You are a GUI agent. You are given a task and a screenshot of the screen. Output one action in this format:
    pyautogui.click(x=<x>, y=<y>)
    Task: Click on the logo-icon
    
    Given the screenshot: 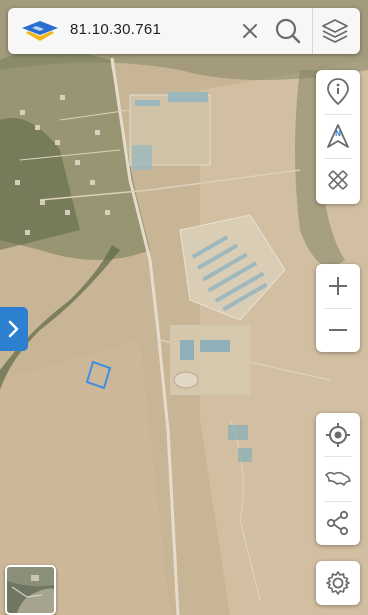 What is the action you would take?
    pyautogui.click(x=40, y=31)
    